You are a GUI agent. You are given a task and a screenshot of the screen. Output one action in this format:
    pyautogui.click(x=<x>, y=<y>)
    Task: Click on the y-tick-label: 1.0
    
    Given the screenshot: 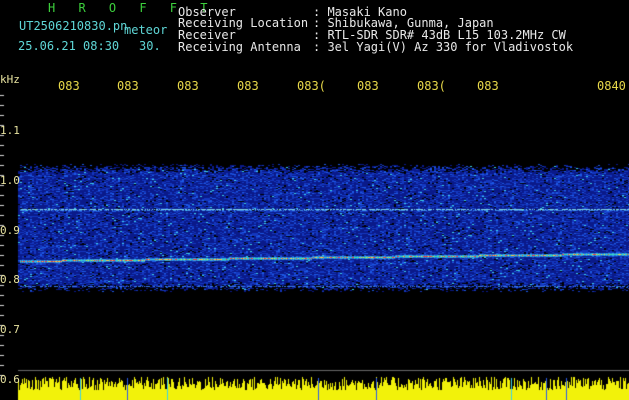 What is the action you would take?
    pyautogui.click(x=10, y=180)
    